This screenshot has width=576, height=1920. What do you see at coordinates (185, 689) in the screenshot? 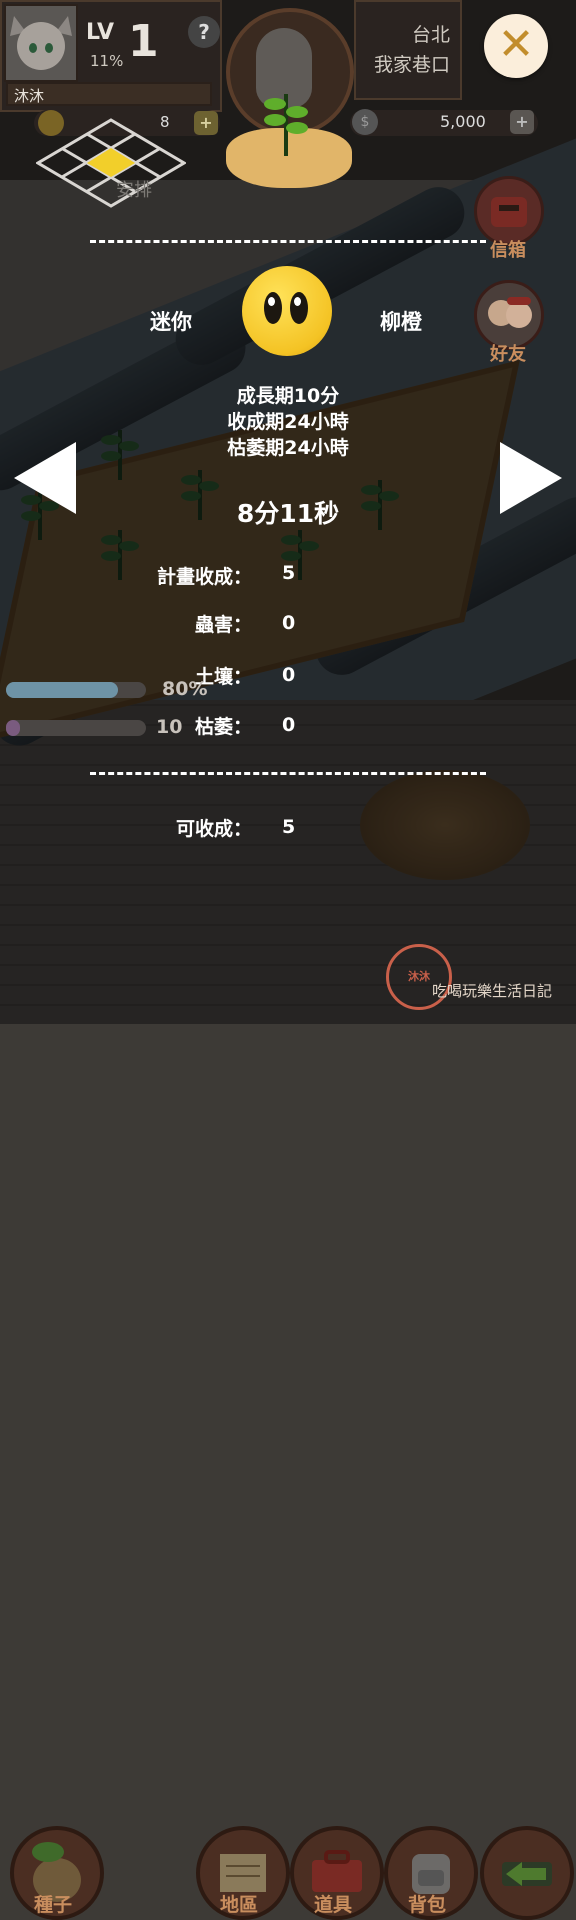
I see `water-percent: 80%` at bounding box center [185, 689].